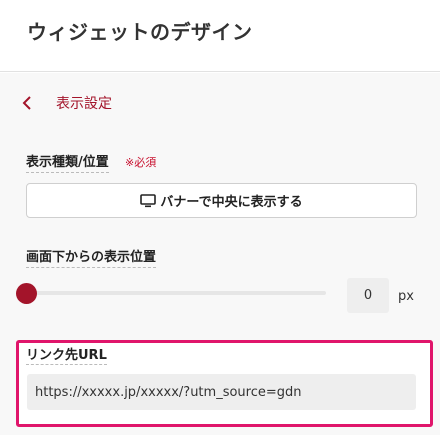  Describe the element at coordinates (231, 202) in the screenshot. I see `display-type-button-label: バナーで中央に表示する` at that location.